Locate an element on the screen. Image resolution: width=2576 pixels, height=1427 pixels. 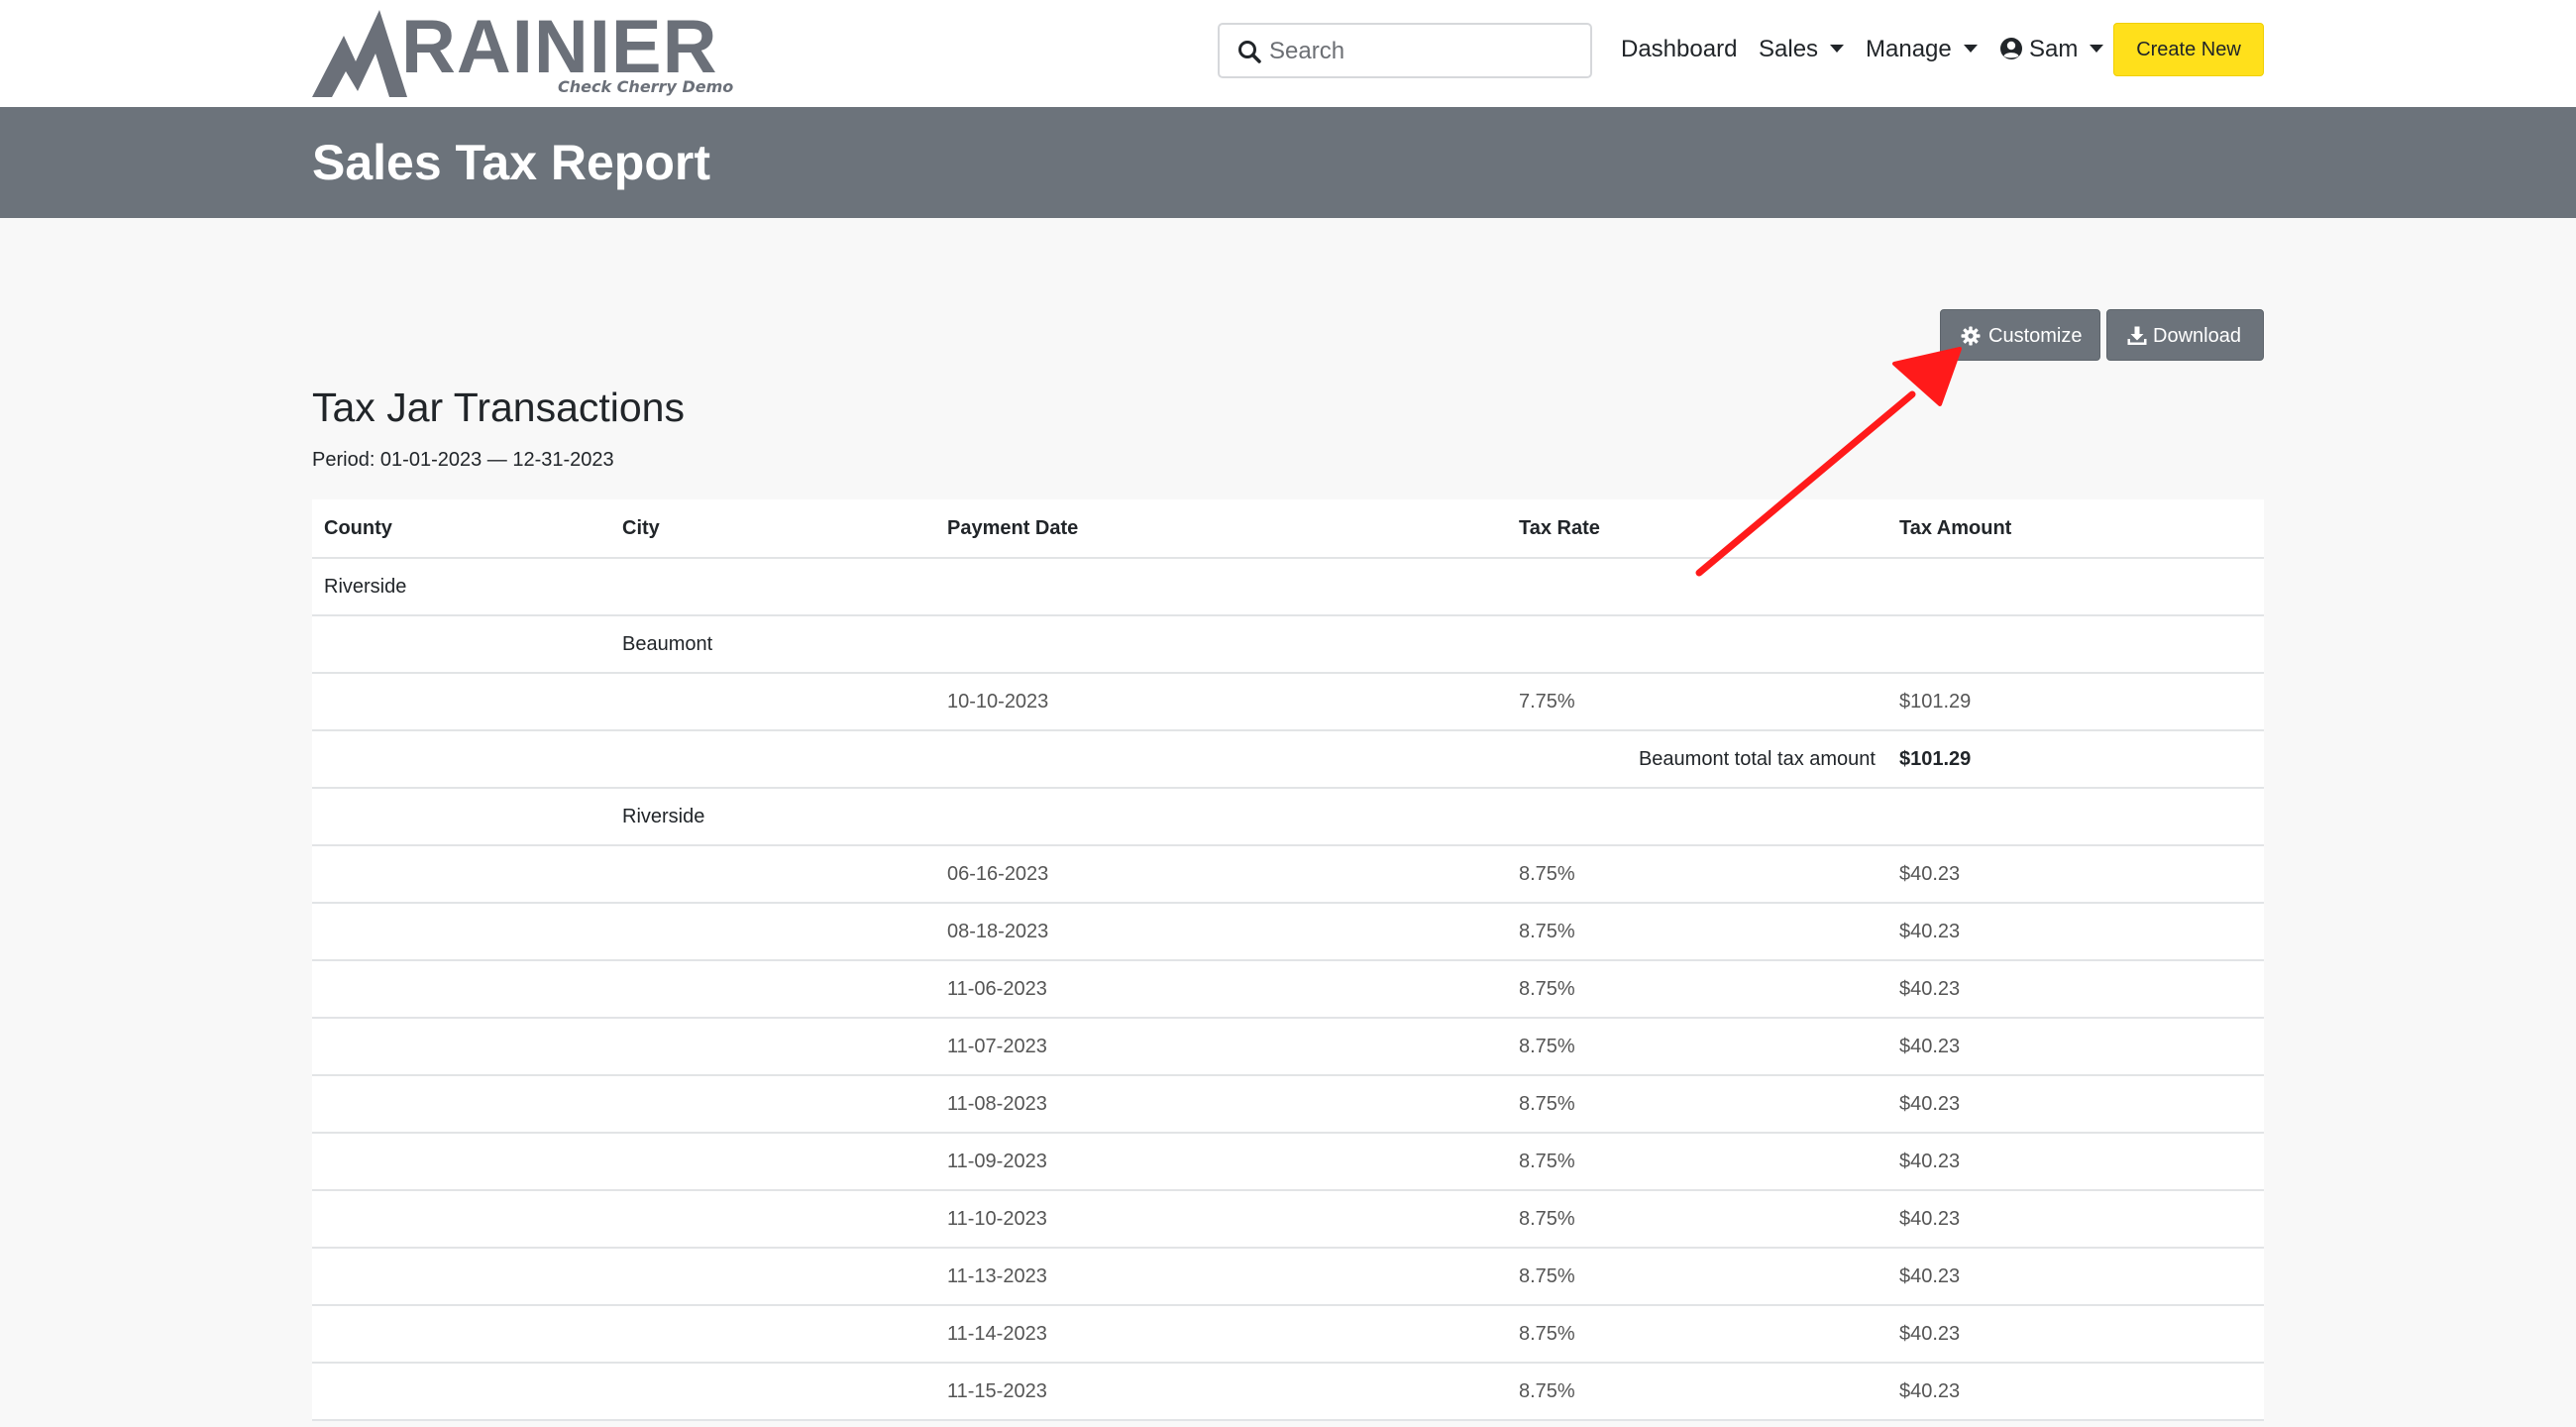
search-input is located at coordinates (1422, 51).